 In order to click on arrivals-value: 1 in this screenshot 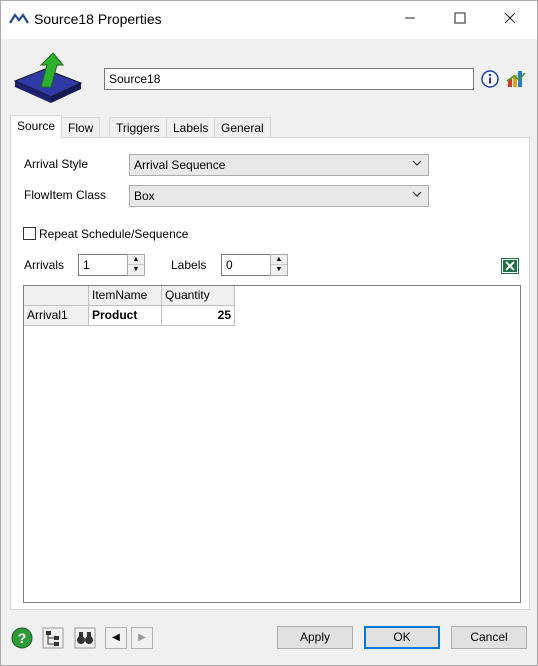, I will do `click(86, 265)`.